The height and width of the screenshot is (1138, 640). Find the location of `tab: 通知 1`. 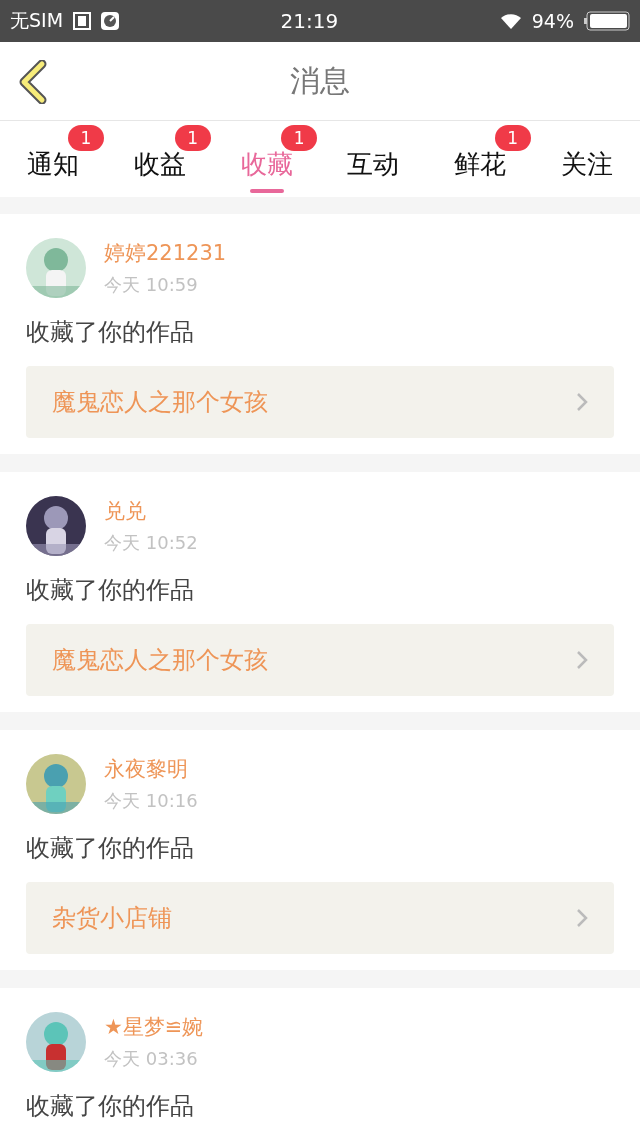

tab: 通知 1 is located at coordinates (53, 159).